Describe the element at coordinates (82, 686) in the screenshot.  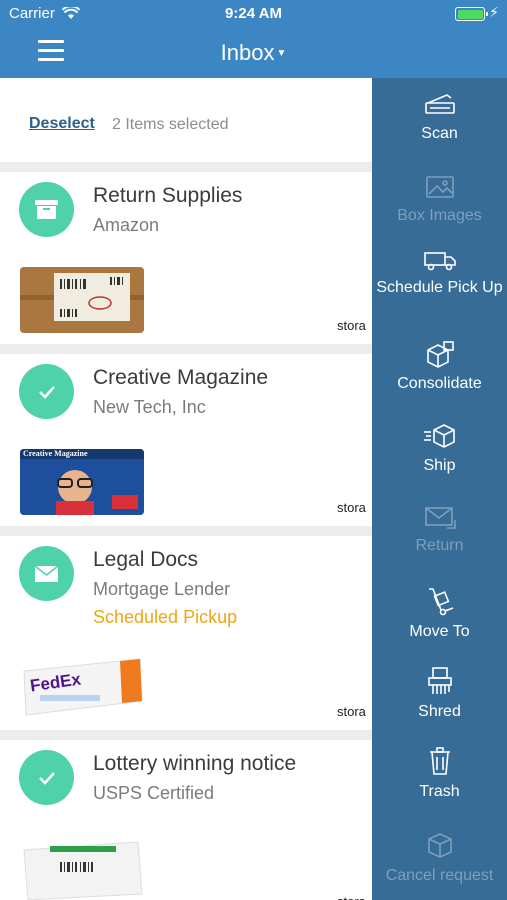
I see `envelope-thumbnail: FedEx` at that location.